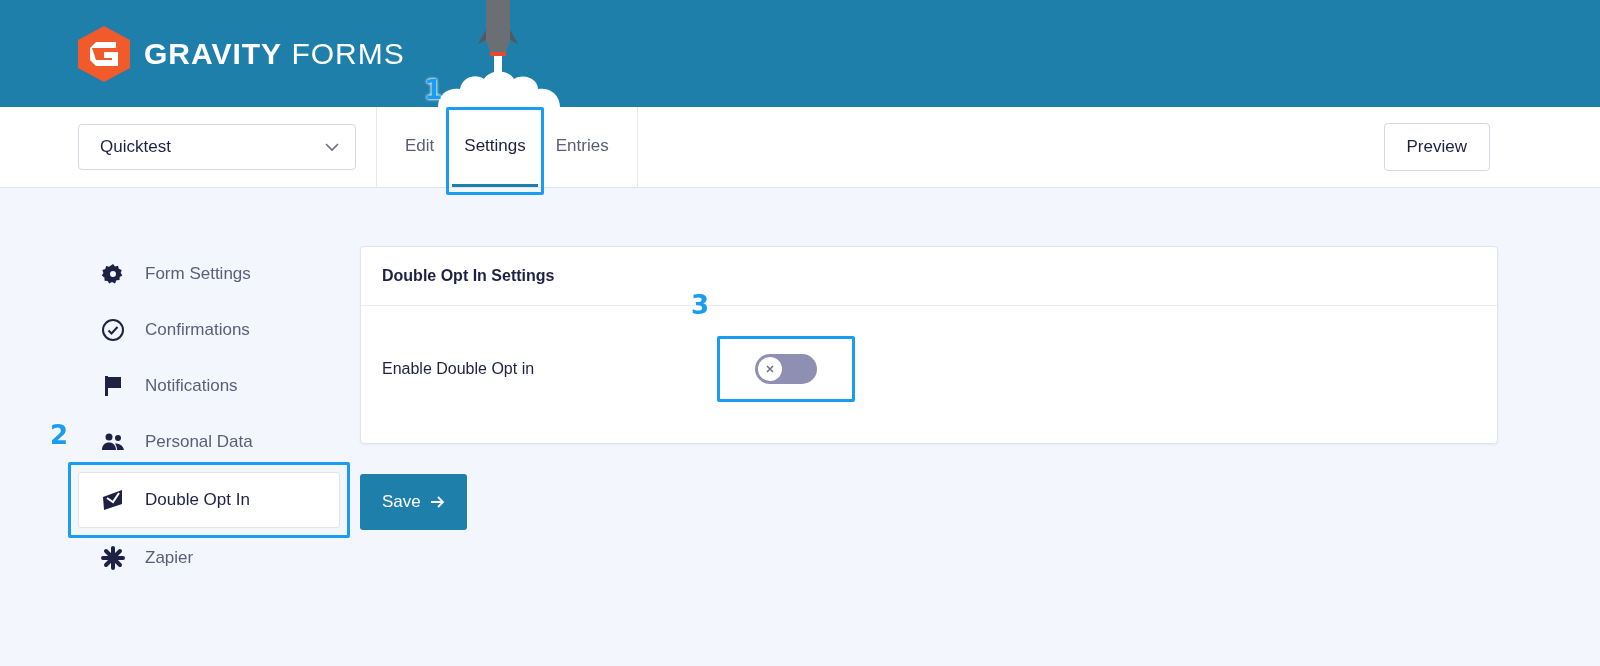 The image size is (1600, 666). Describe the element at coordinates (209, 500) in the screenshot. I see `sidebar-item: Double Opt In` at that location.